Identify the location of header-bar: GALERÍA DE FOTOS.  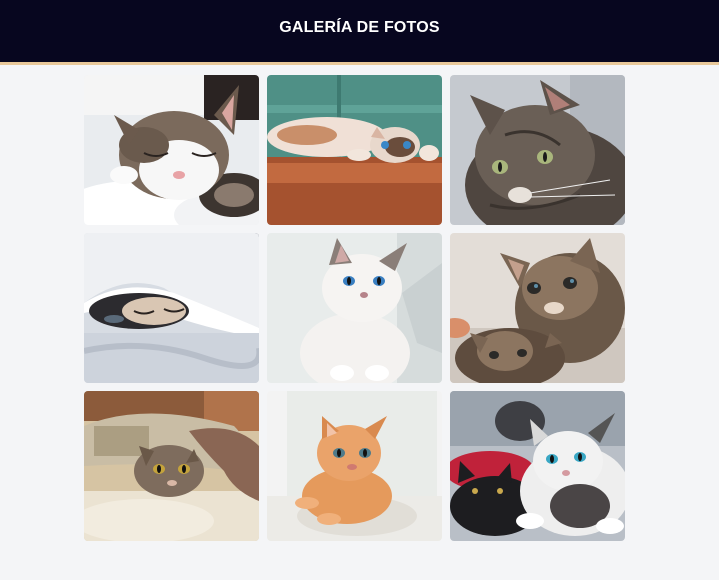
(359, 32).